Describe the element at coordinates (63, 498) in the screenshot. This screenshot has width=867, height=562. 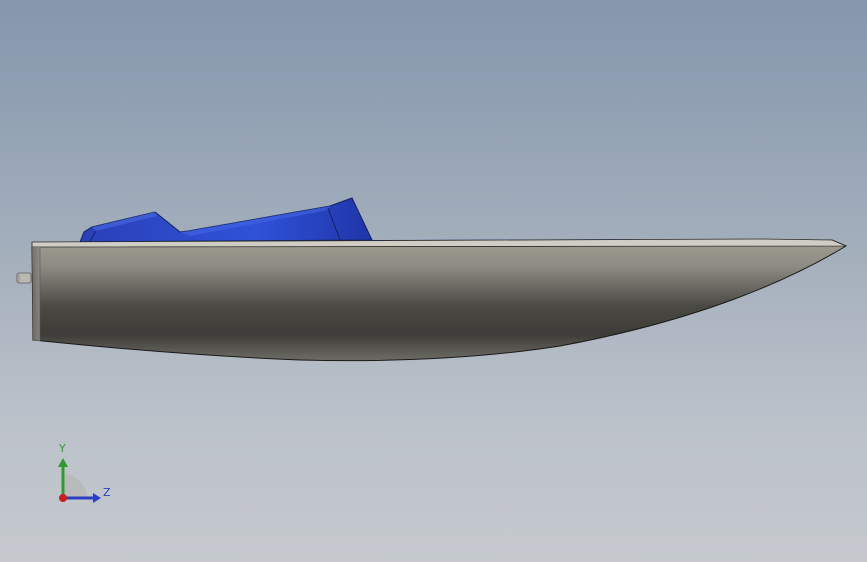
I see `triad-origin-x-axis` at that location.